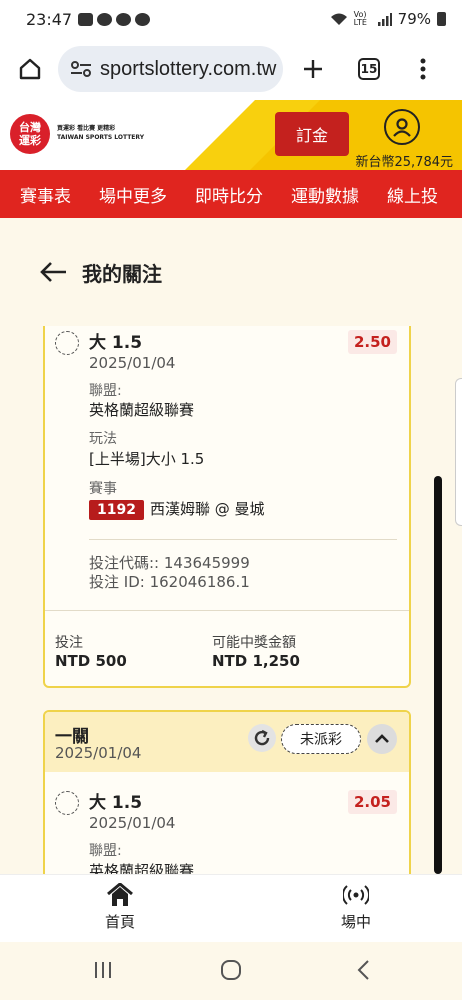 The image size is (462, 1000). What do you see at coordinates (100, 133) in the screenshot?
I see `site-tagline: 買運彩 看比賽 更精彩 TAIWAN SPORTS LOTTERY` at bounding box center [100, 133].